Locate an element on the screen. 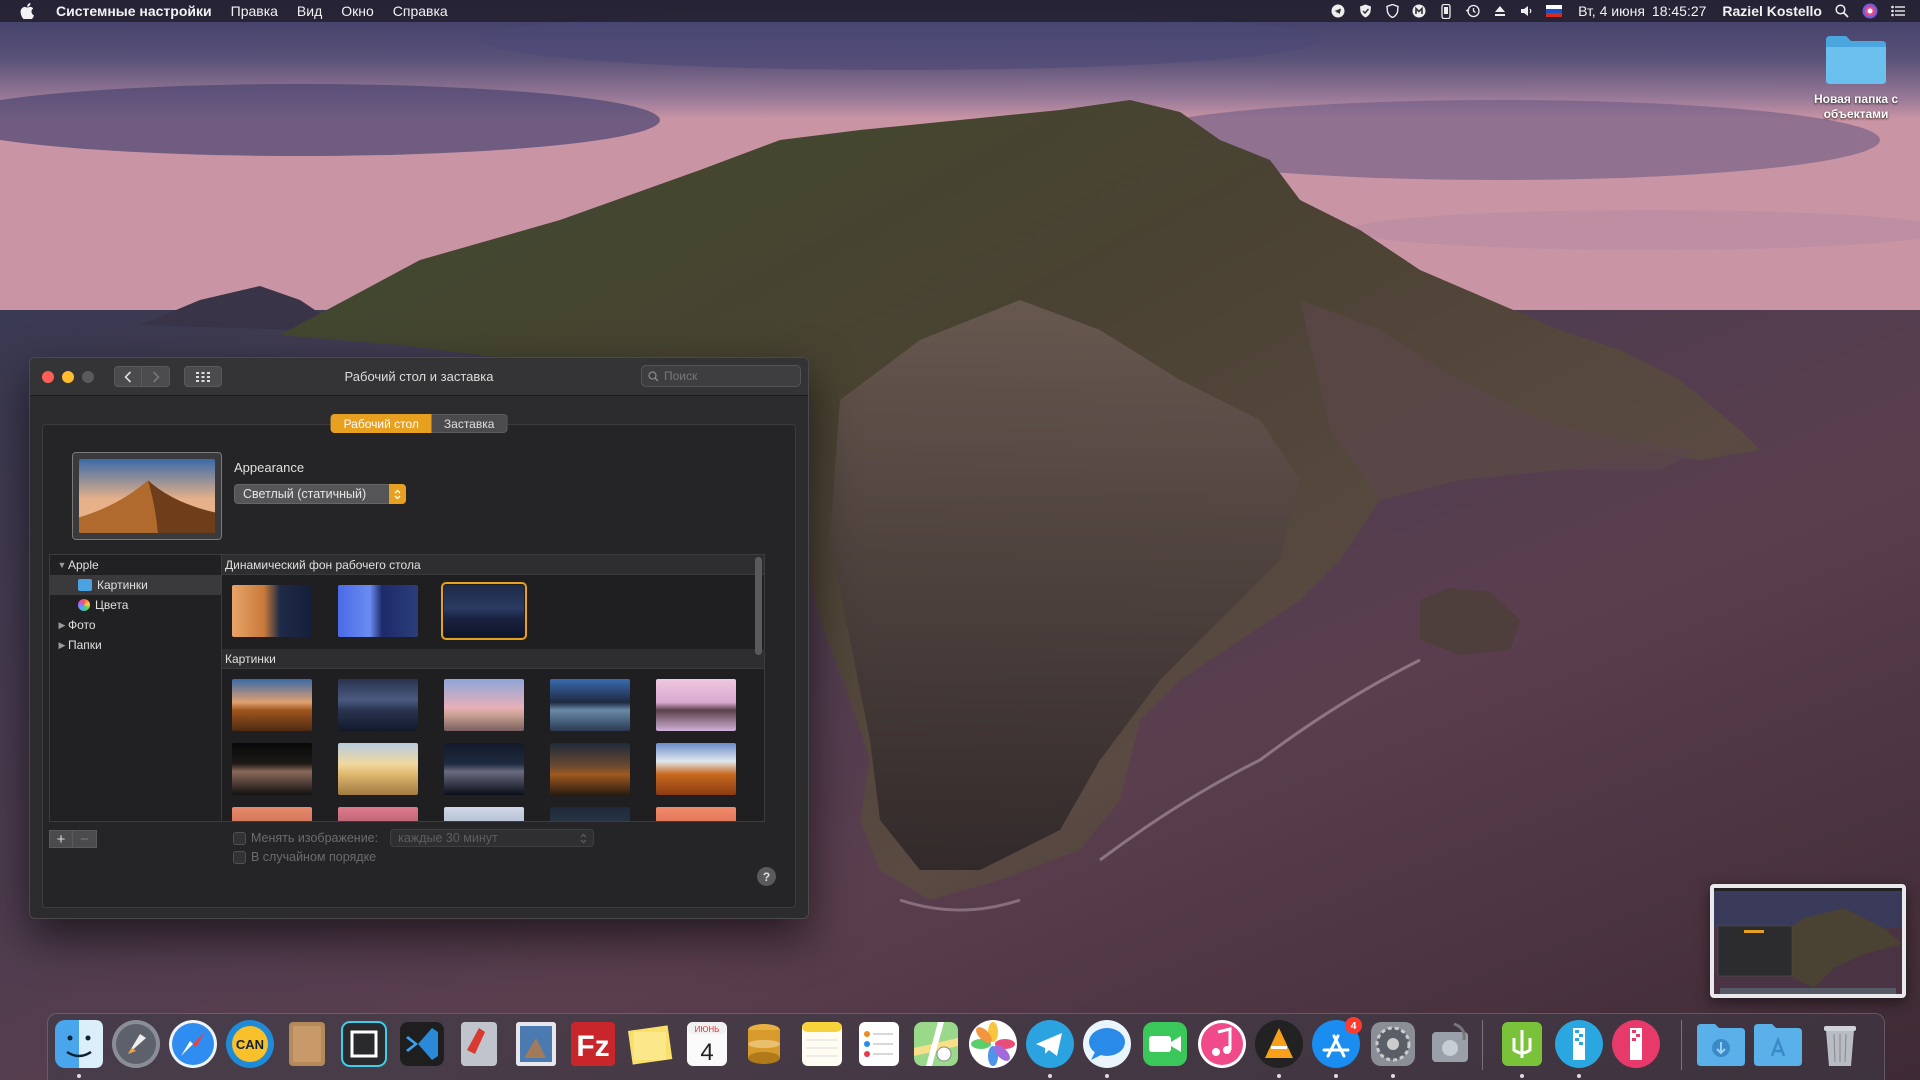 Image resolution: width=1920 pixels, height=1080 pixels. launchpad-icon is located at coordinates (136, 1044).